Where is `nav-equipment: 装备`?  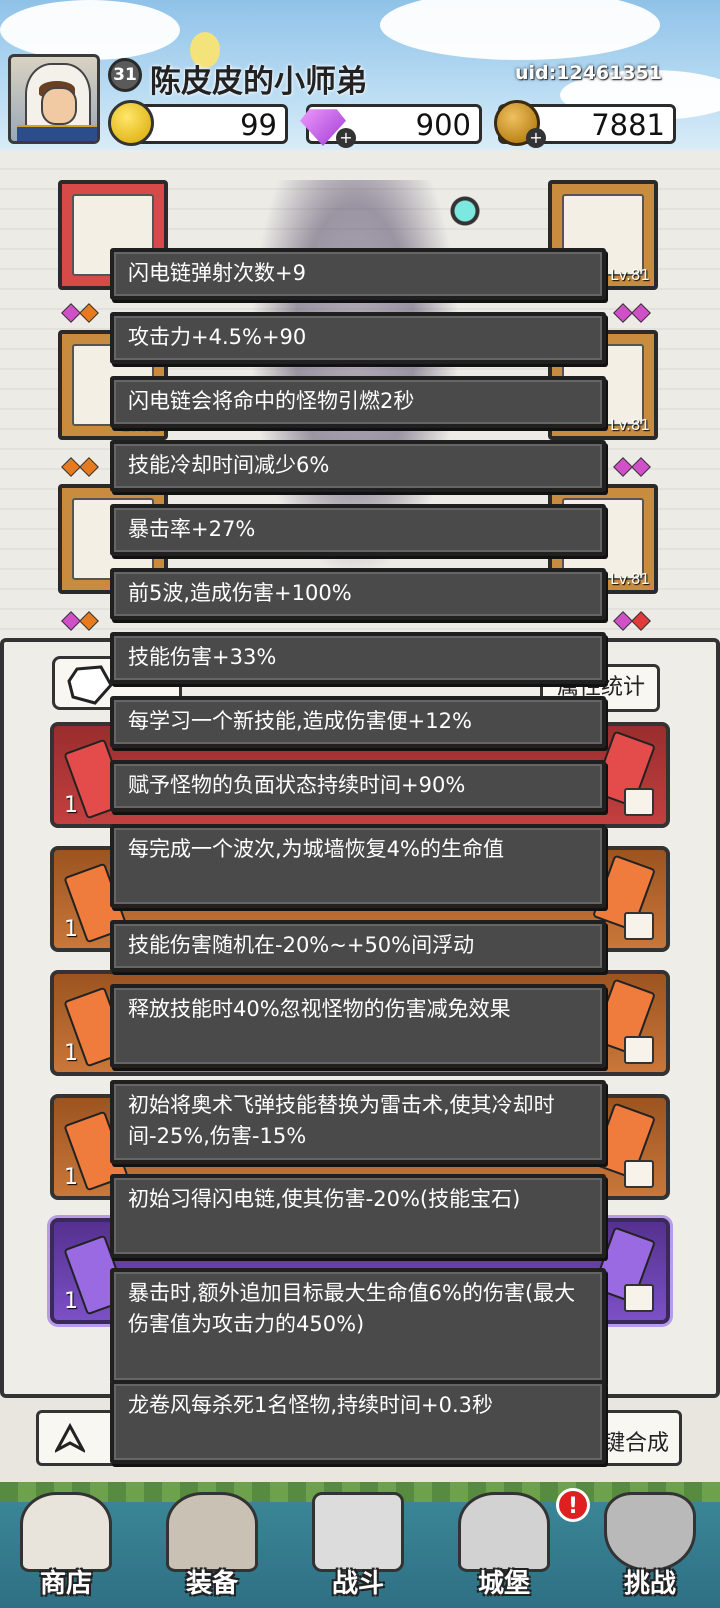 nav-equipment: 装备 is located at coordinates (212, 1547).